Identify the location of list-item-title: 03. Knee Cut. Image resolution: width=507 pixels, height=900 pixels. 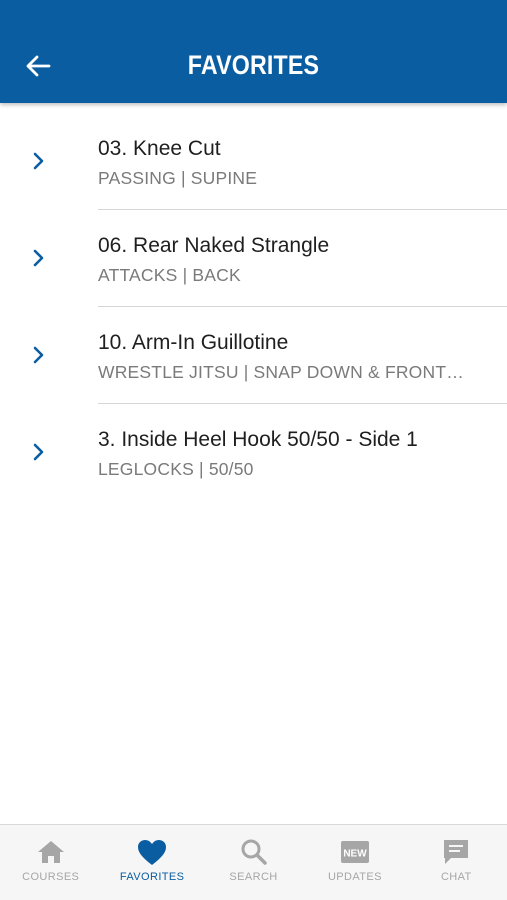
(159, 148).